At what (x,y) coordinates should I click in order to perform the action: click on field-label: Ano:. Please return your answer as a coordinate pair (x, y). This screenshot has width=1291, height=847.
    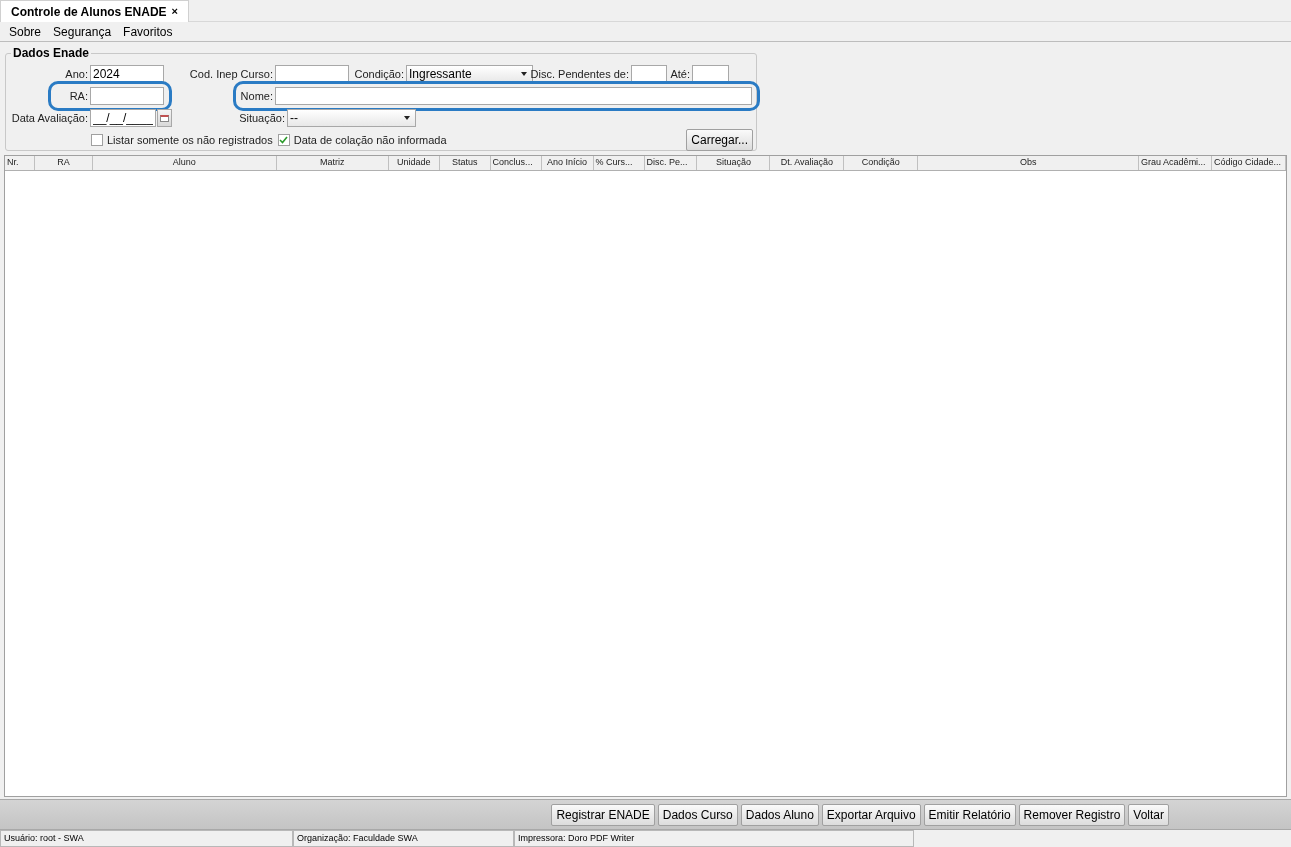
    Looking at the image, I should click on (76, 74).